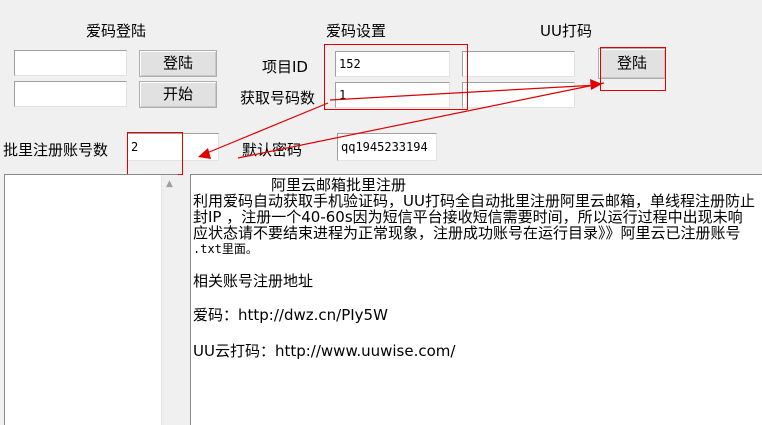 The width and height of the screenshot is (762, 425). What do you see at coordinates (339, 185) in the screenshot?
I see `info-title: 阿里云邮箱批里注册` at bounding box center [339, 185].